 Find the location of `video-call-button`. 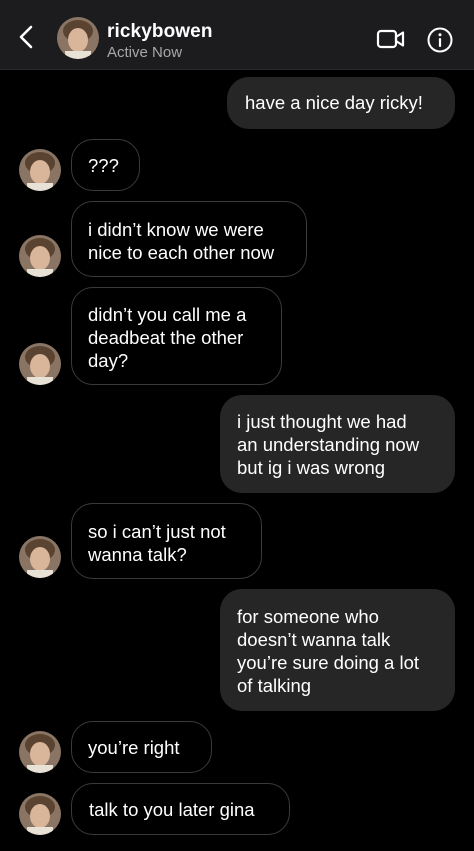

video-call-button is located at coordinates (391, 39).